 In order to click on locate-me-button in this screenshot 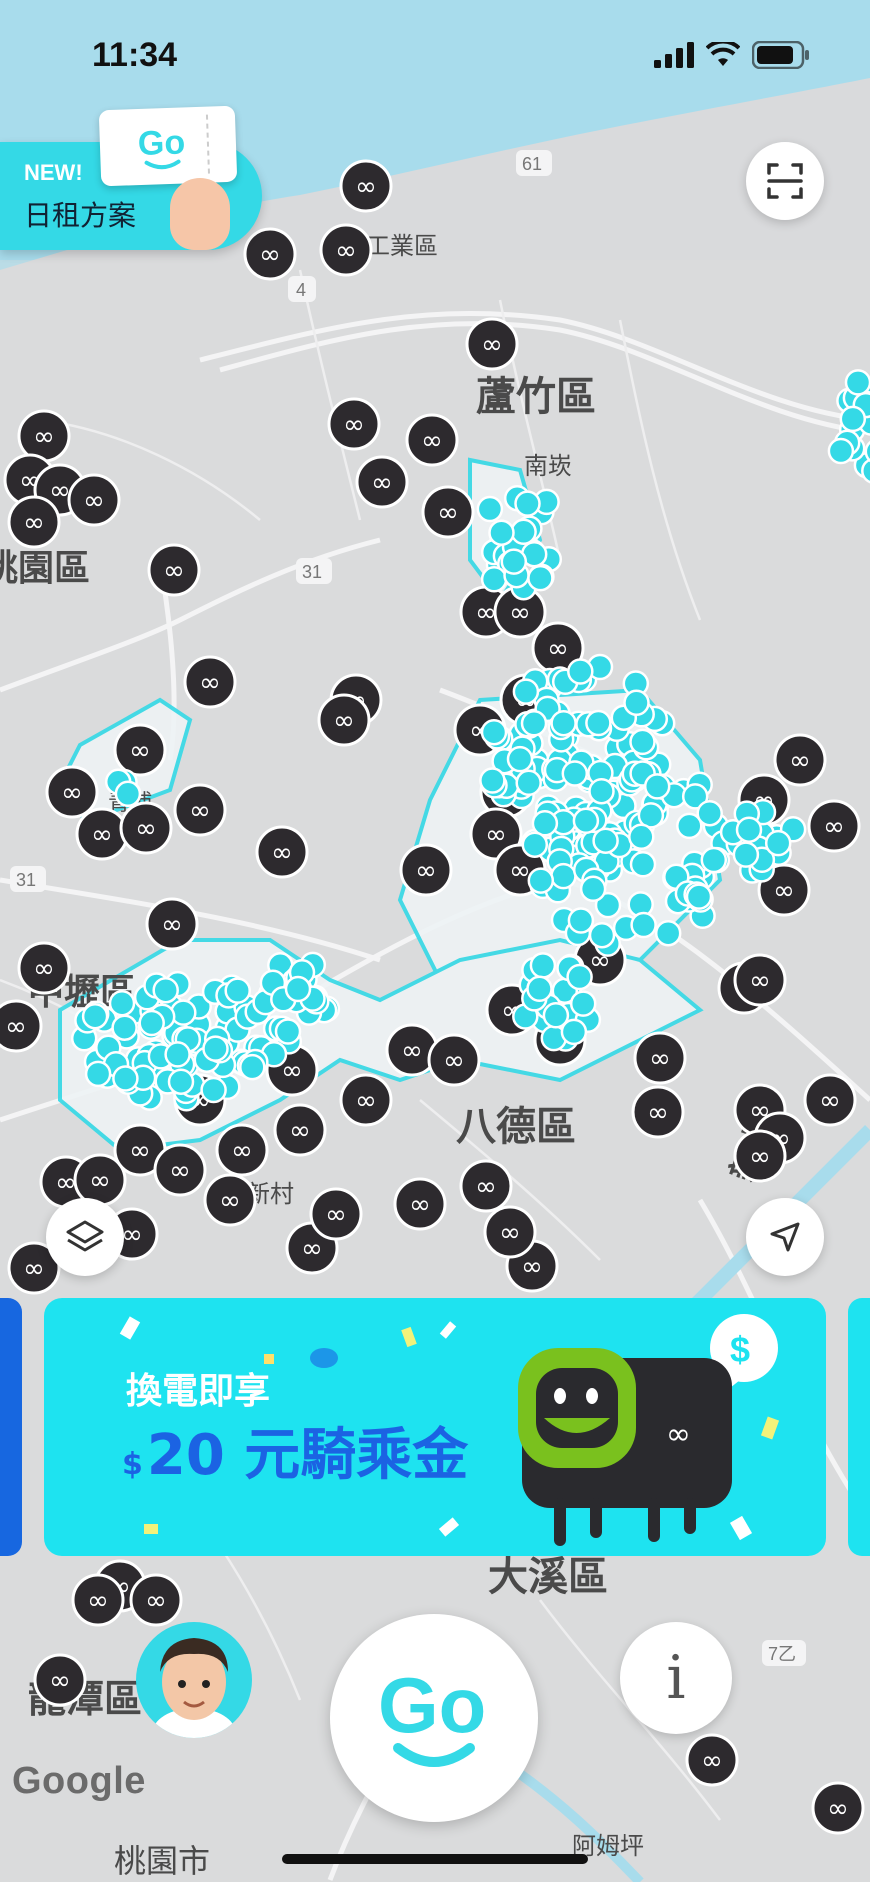, I will do `click(785, 1237)`.